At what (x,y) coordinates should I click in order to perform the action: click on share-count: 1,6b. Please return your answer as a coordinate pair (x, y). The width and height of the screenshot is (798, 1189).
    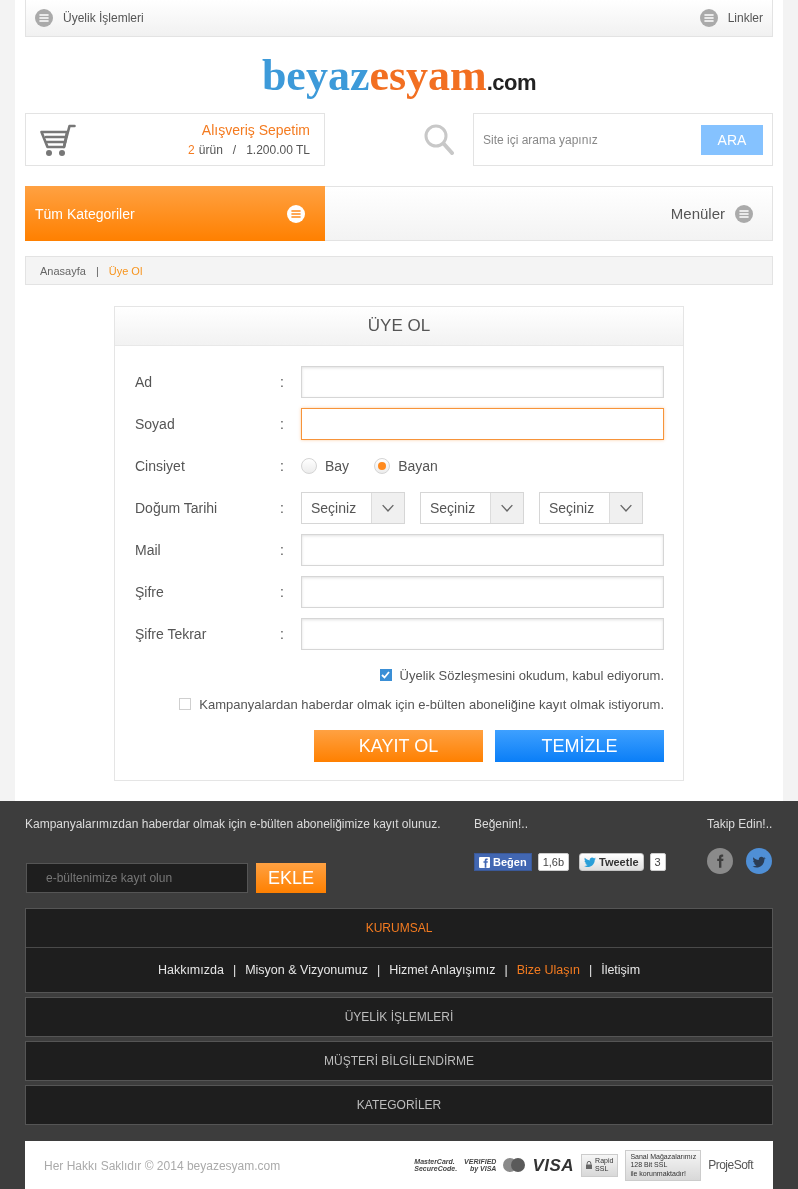
    Looking at the image, I should click on (553, 862).